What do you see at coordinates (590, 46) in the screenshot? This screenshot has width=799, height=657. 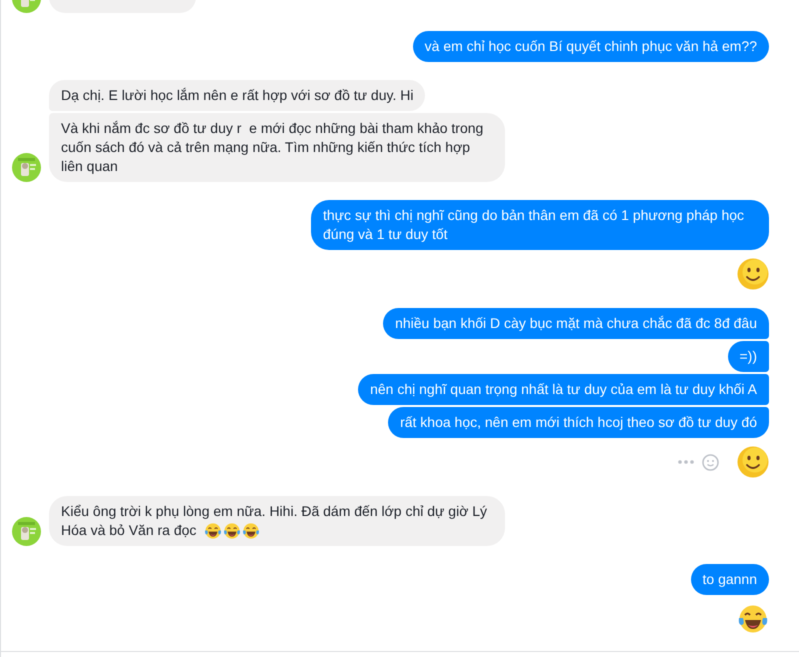 I see `message-bubble: và em chỉ học cuốn Bí quyết chinh phục văn hả em??` at bounding box center [590, 46].